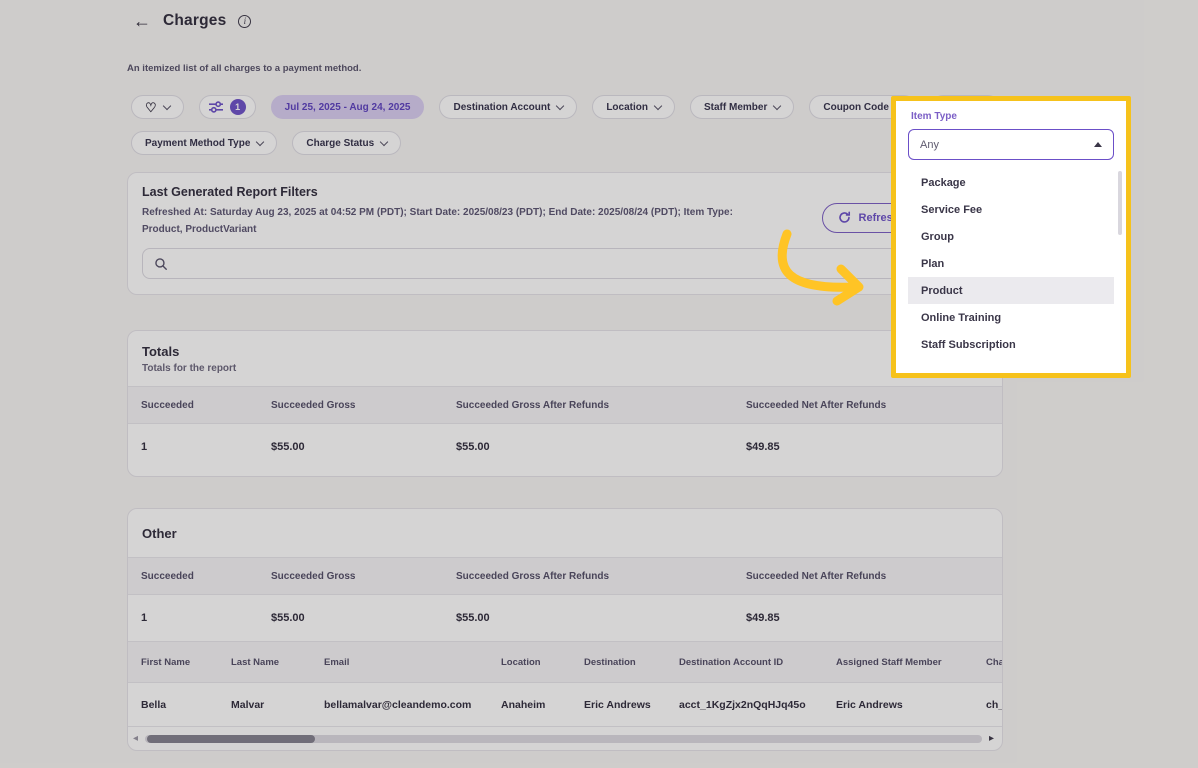 Image resolution: width=1198 pixels, height=768 pixels. Describe the element at coordinates (576, 263) in the screenshot. I see `search-input` at that location.